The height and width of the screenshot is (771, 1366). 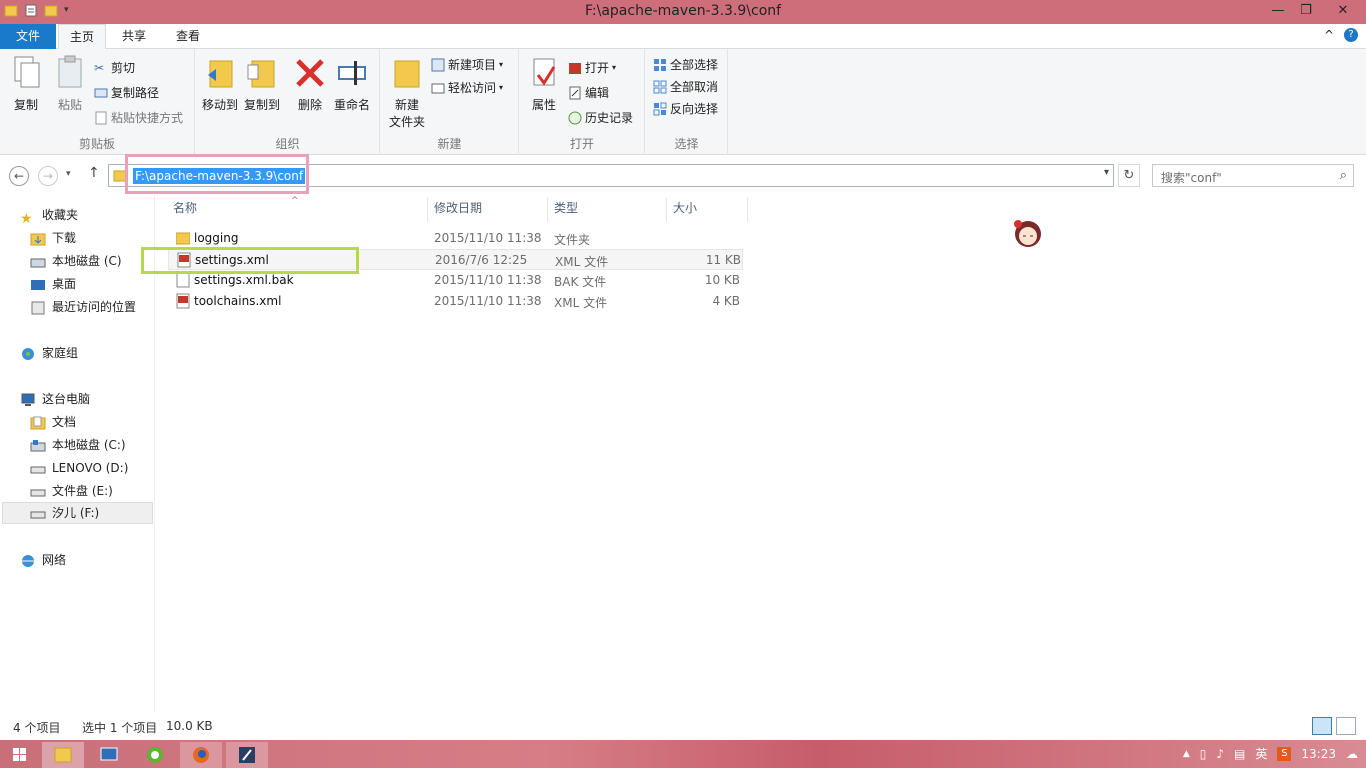 What do you see at coordinates (1129, 175) in the screenshot?
I see `refresh-button: ↻` at bounding box center [1129, 175].